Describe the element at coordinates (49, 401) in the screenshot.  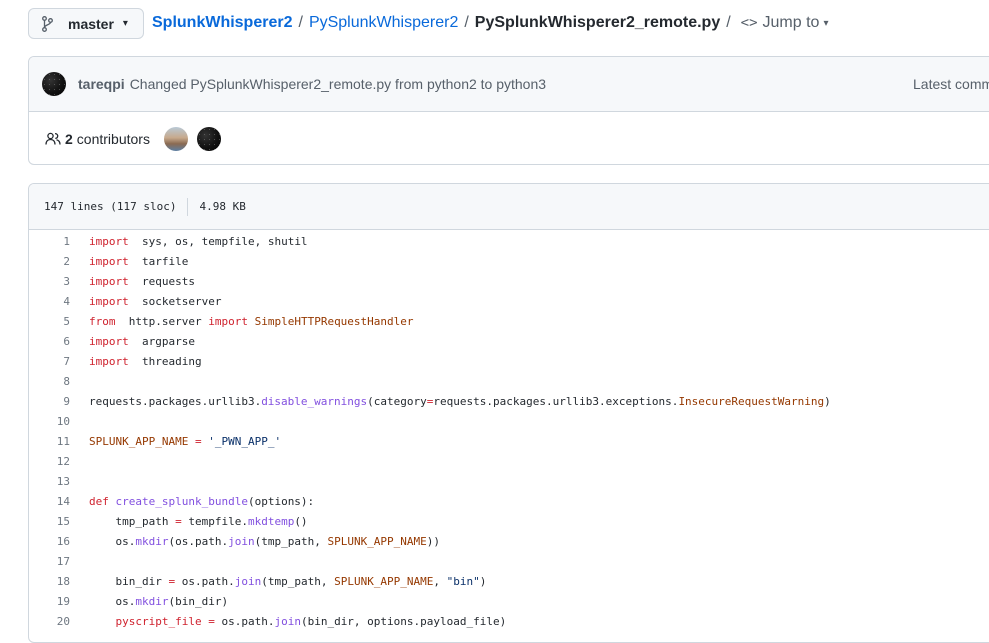
I see `line-number: 9` at that location.